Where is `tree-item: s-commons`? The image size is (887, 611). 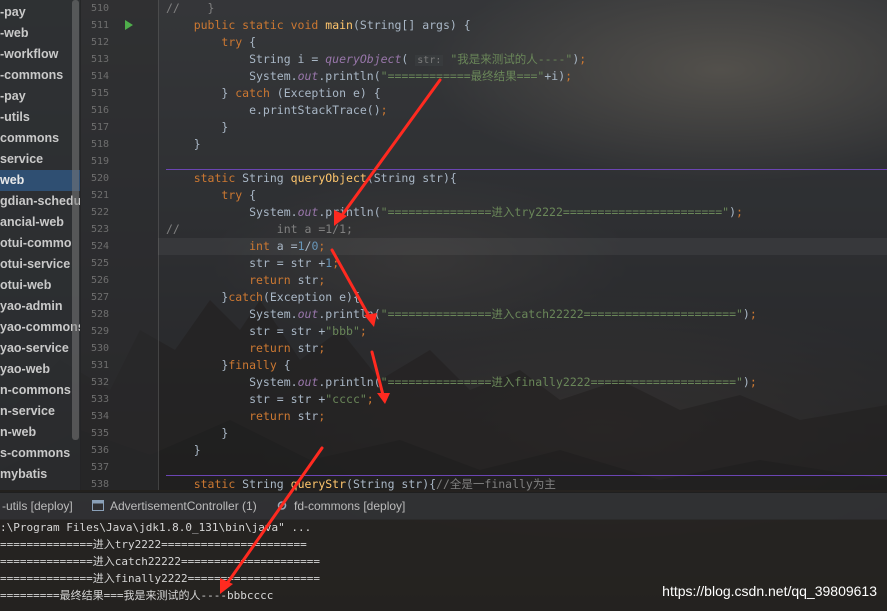
tree-item: s-commons is located at coordinates (40, 453).